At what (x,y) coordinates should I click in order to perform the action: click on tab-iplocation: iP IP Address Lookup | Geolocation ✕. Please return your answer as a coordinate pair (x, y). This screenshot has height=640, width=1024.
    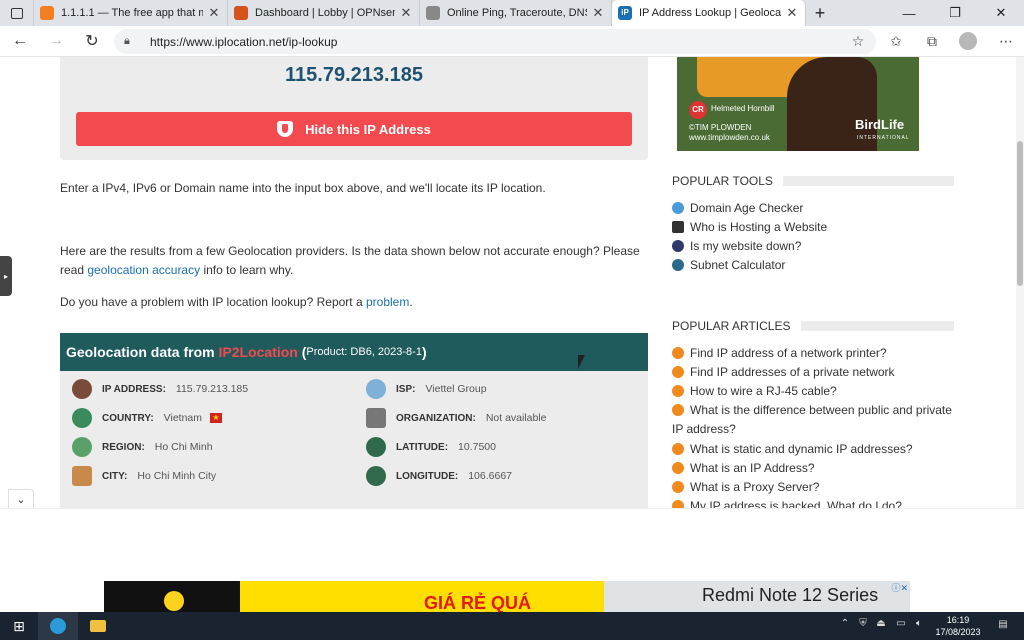
    Looking at the image, I should click on (709, 13).